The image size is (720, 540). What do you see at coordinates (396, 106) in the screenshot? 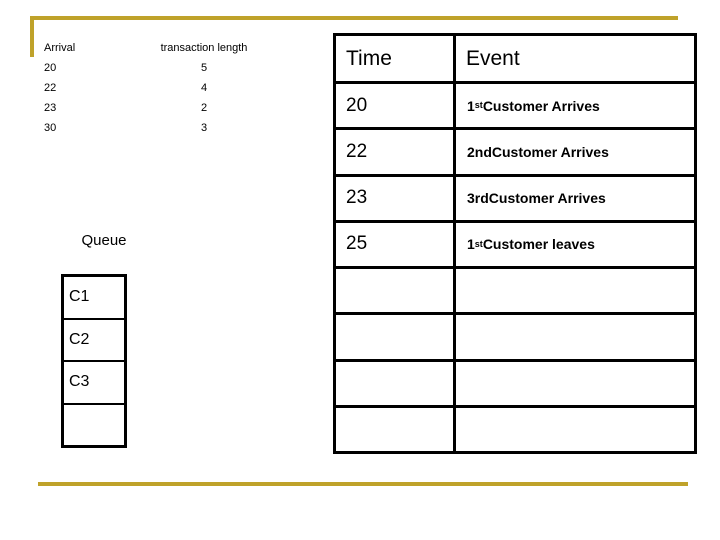
I see `time-cell: 20` at bounding box center [396, 106].